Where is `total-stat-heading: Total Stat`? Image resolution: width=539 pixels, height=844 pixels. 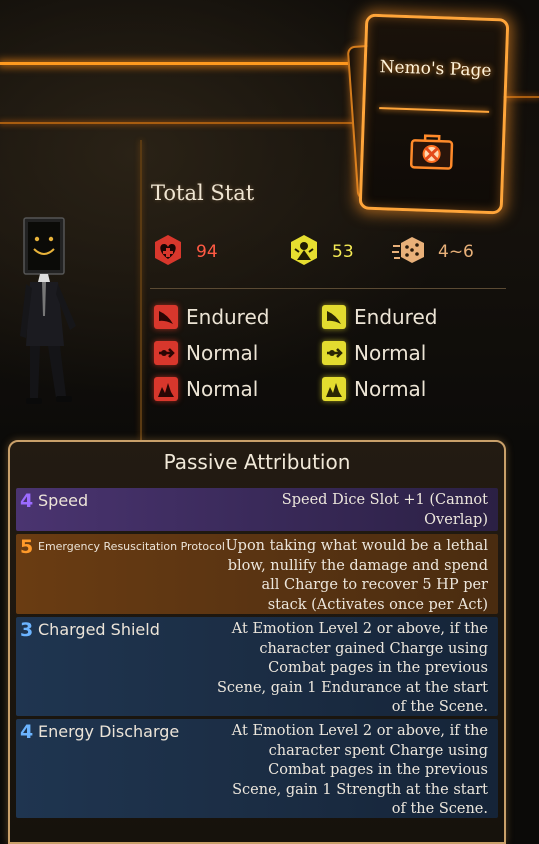 total-stat-heading: Total Stat is located at coordinates (203, 193).